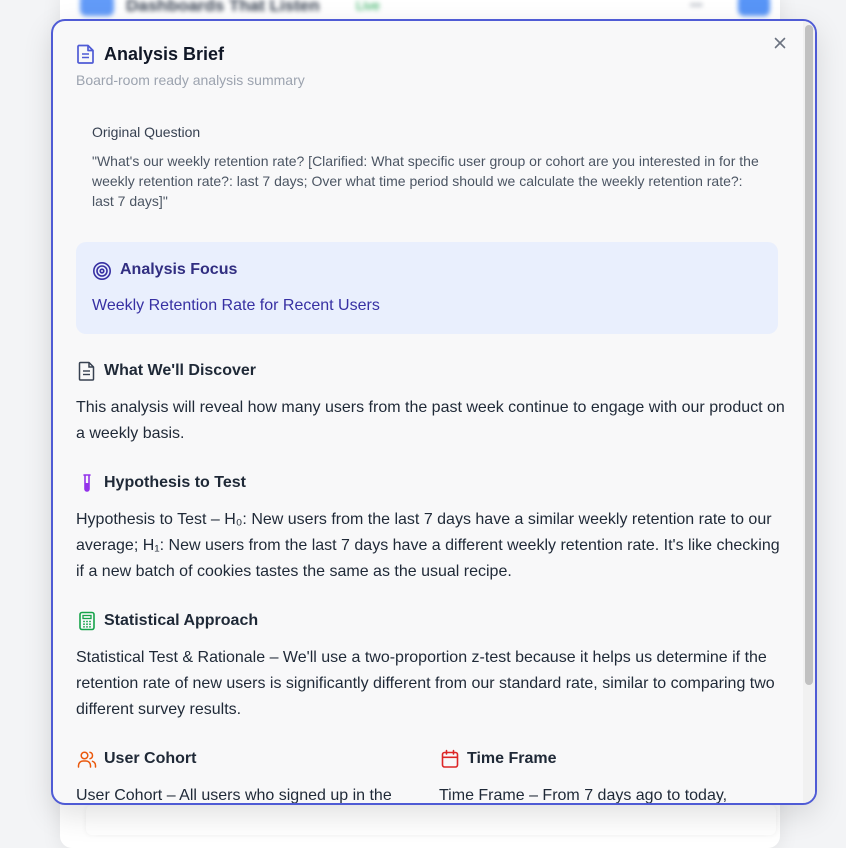  Describe the element at coordinates (181, 620) in the screenshot. I see `approach-title: Statistical Approach` at that location.